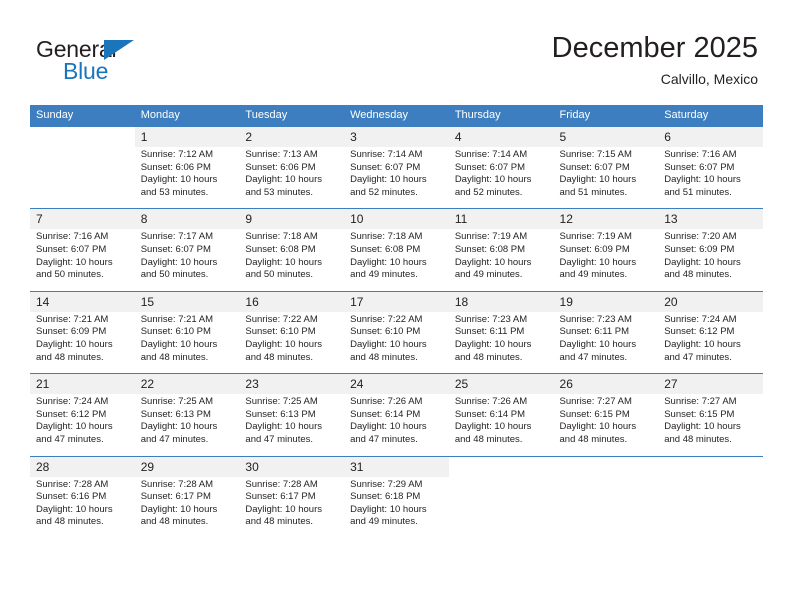 This screenshot has width=792, height=612. I want to click on day-number: 1, so click(187, 137).